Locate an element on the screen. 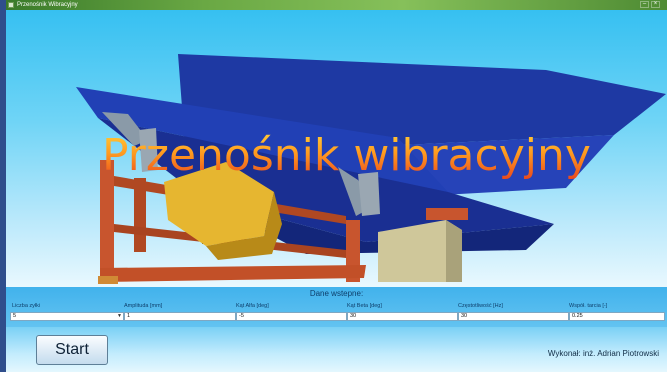  close-icon: × is located at coordinates (655, 4).